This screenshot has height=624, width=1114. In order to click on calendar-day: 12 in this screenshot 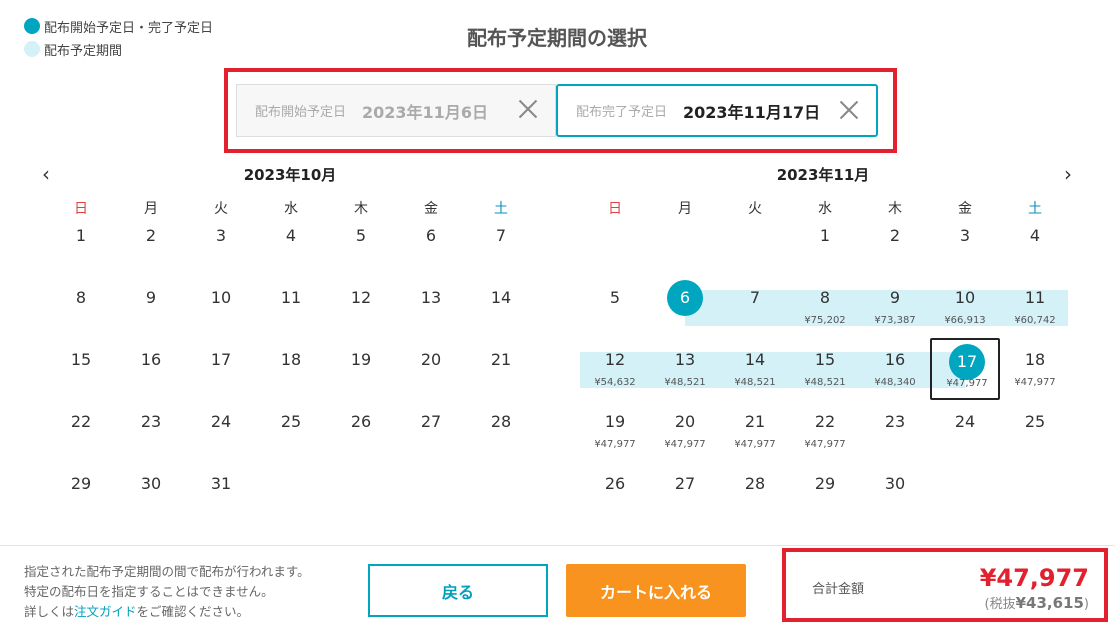, I will do `click(361, 307)`.